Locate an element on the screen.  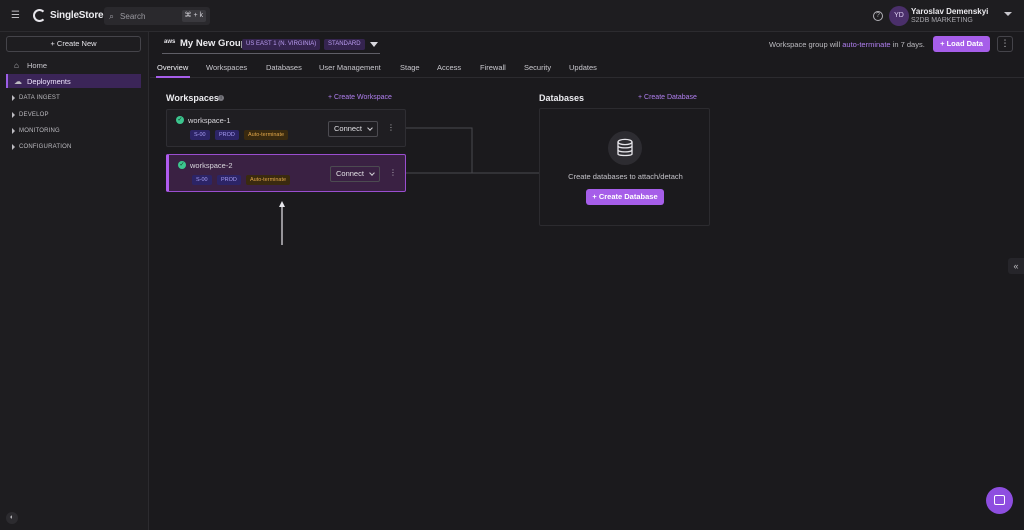
logo-mark-icon is located at coordinates (39, 15).